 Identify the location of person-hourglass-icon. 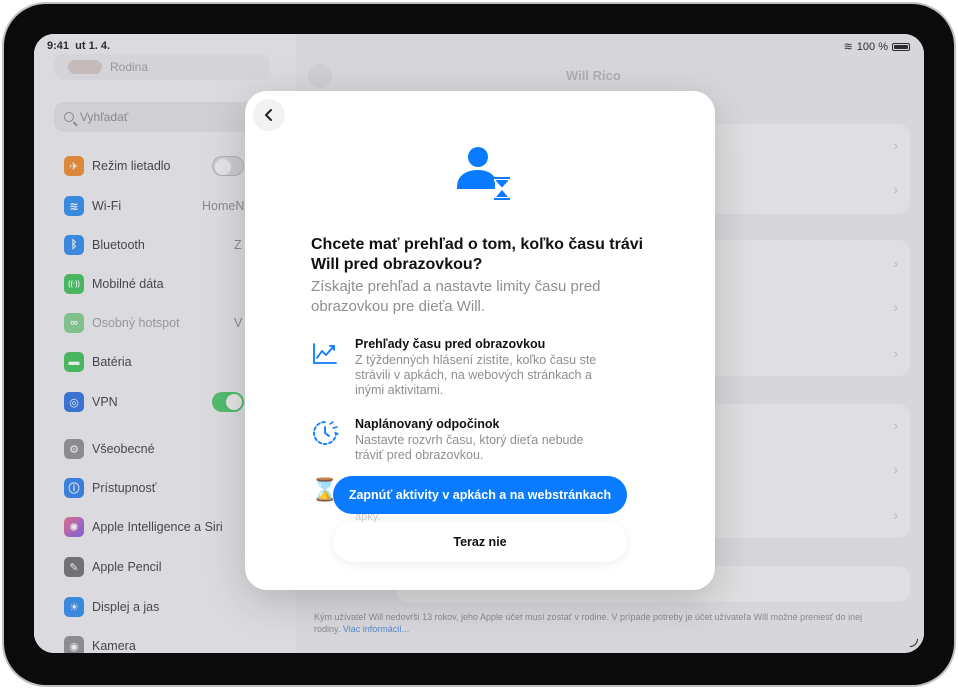
(483, 173).